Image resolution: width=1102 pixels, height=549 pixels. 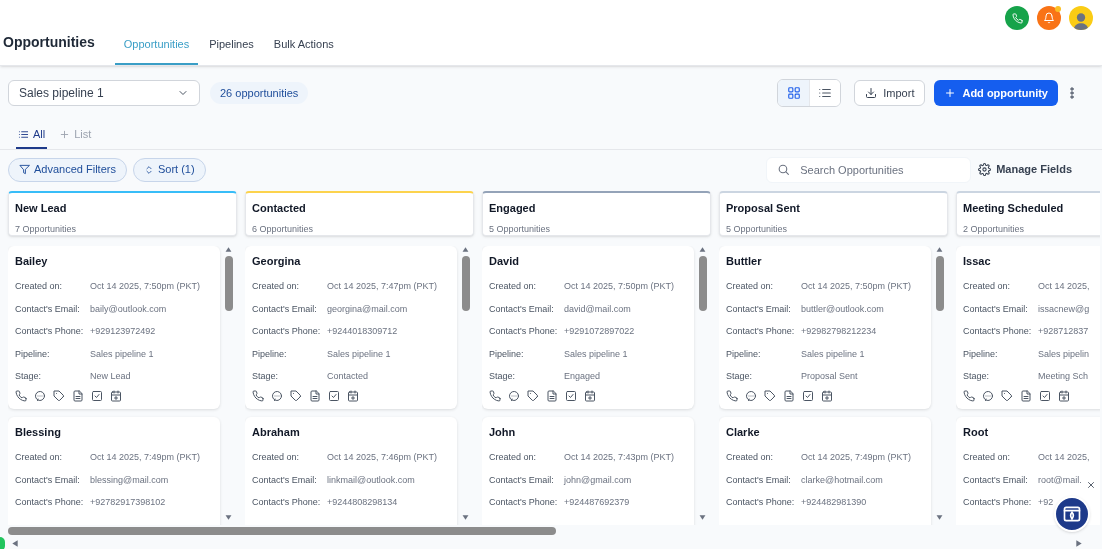 What do you see at coordinates (32, 135) in the screenshot?
I see `view-tab: All` at bounding box center [32, 135].